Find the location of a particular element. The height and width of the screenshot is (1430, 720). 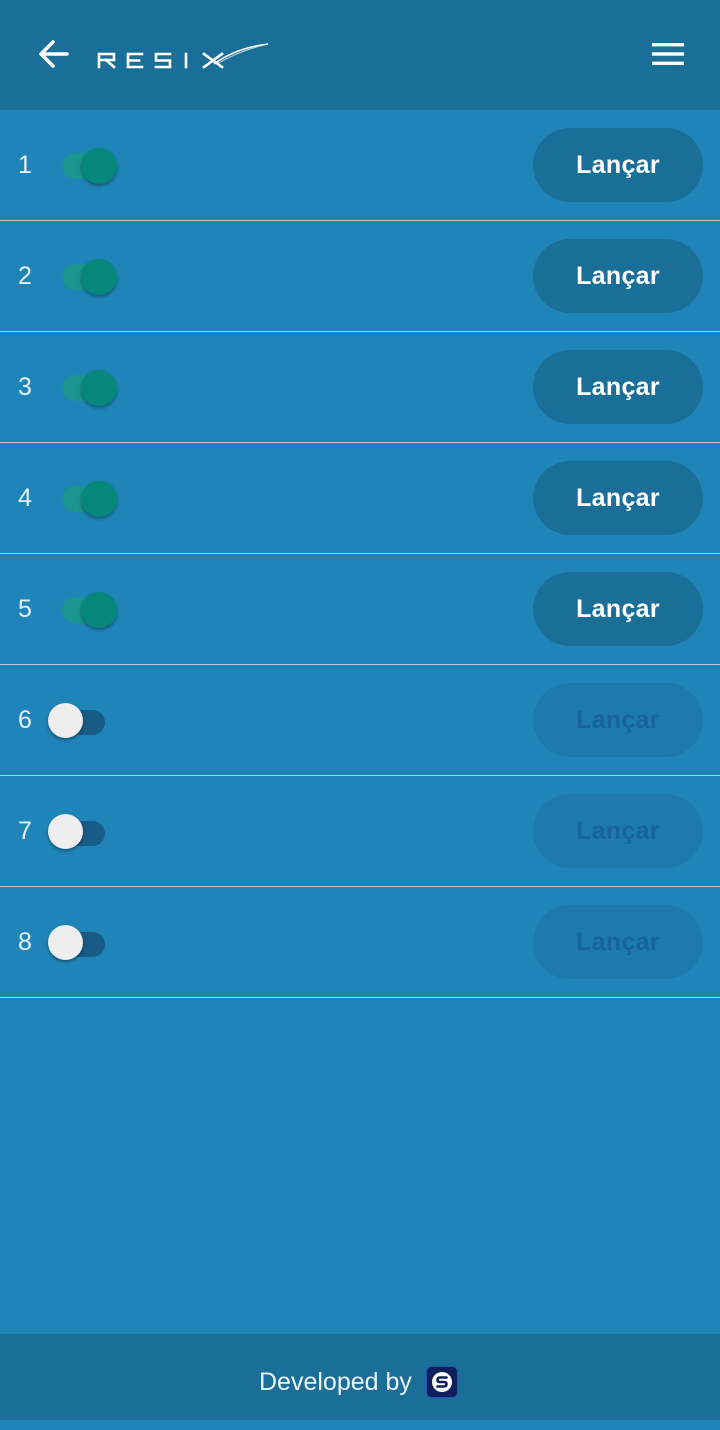

row-number: 2 is located at coordinates (25, 276).